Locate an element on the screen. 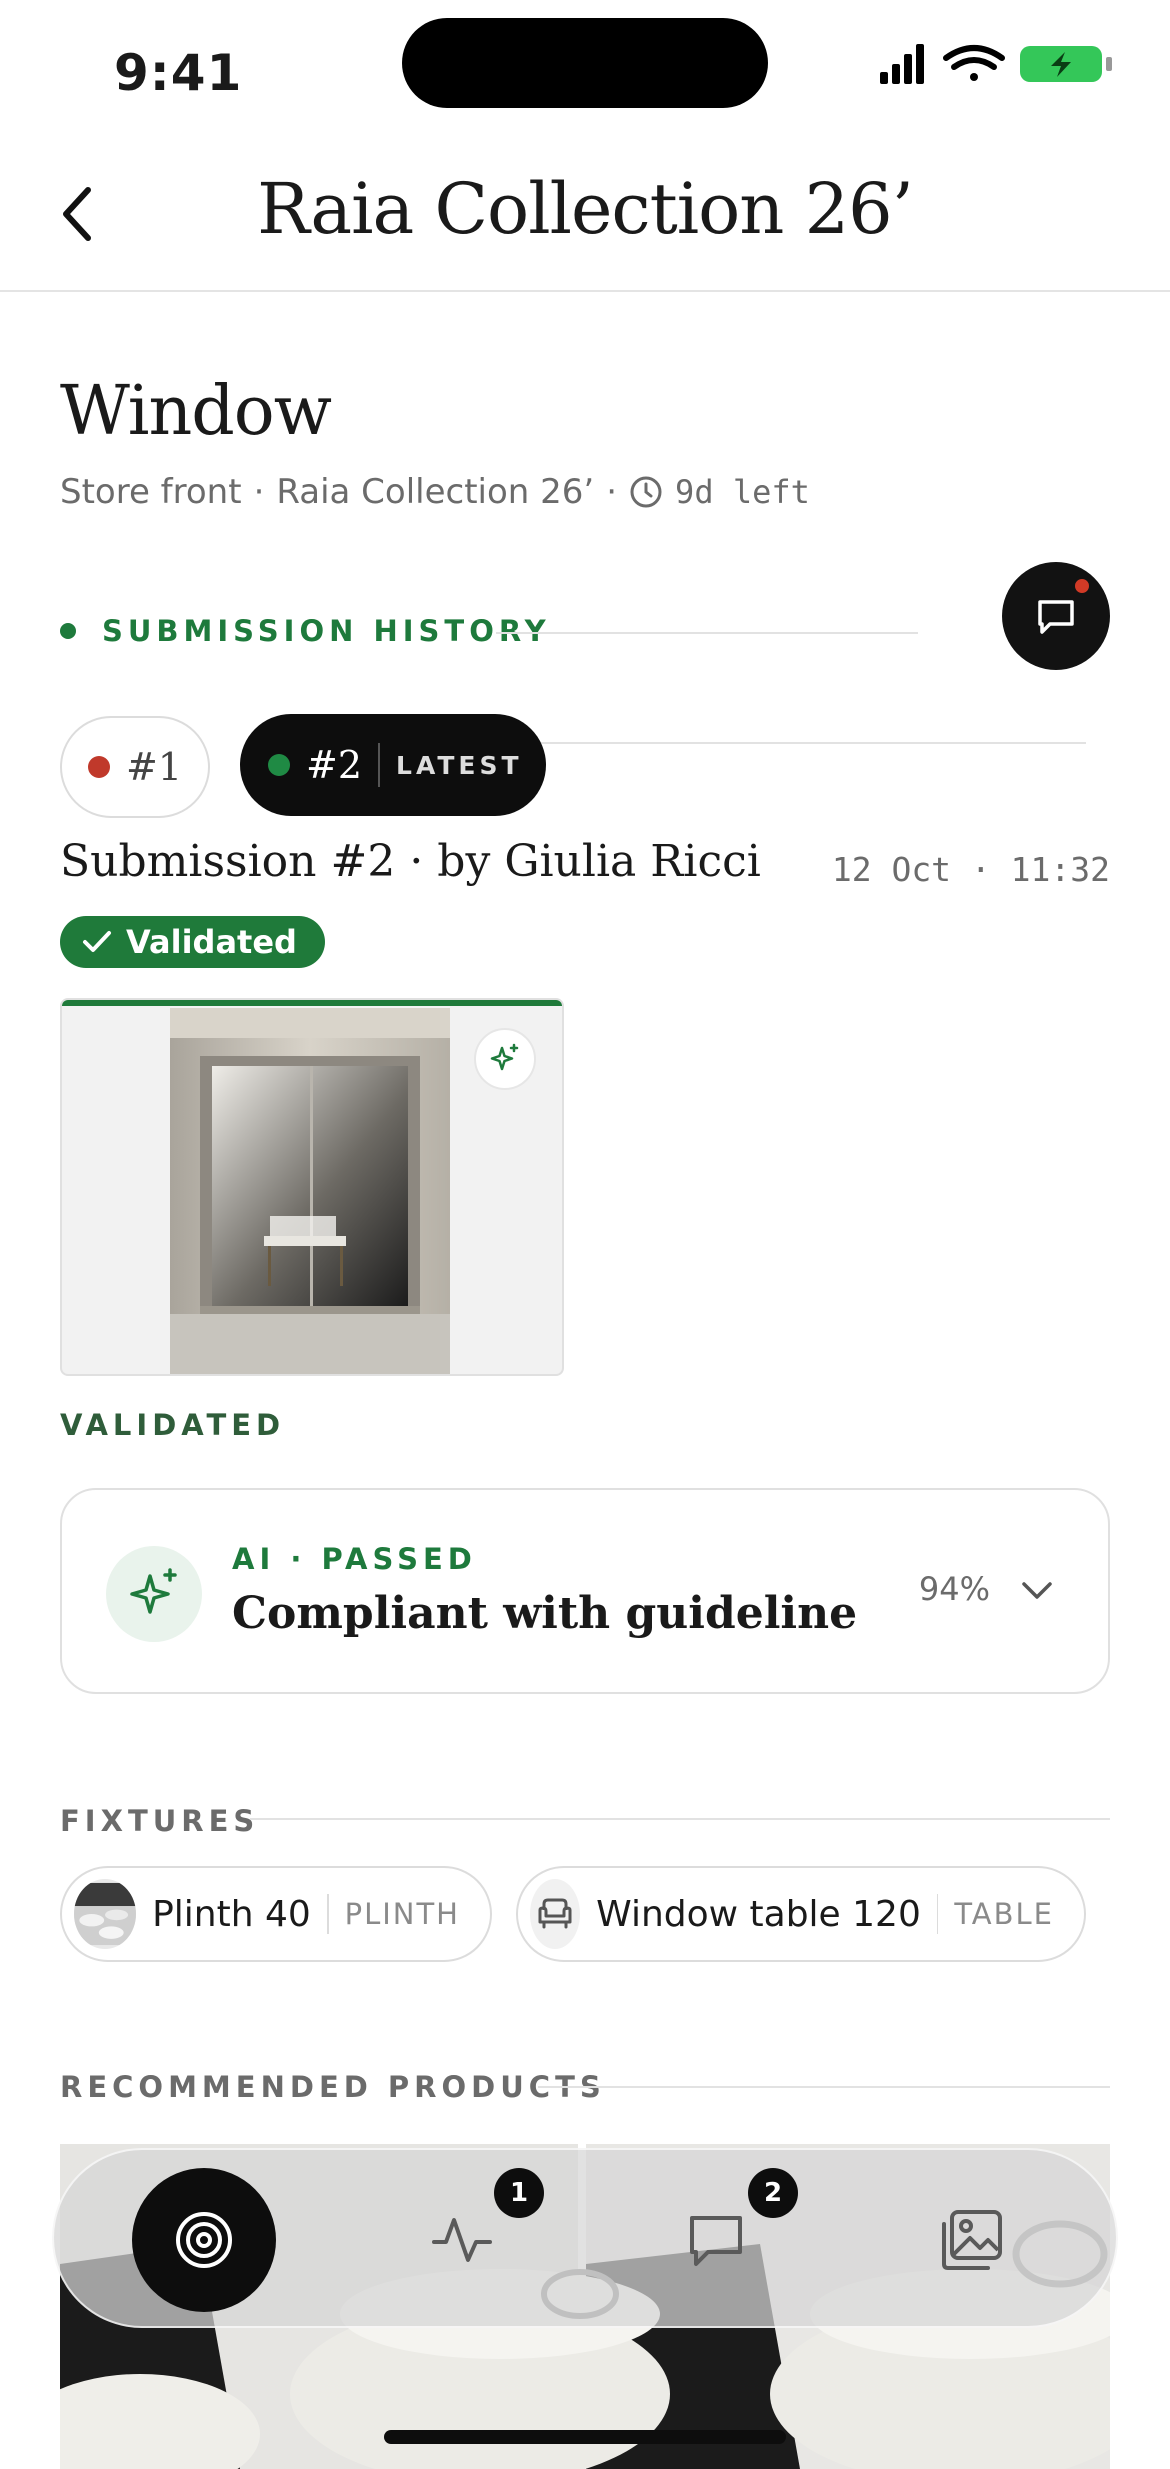  ai-result-card: AI · PASSED Compliant with guideline 94% is located at coordinates (585, 1591).